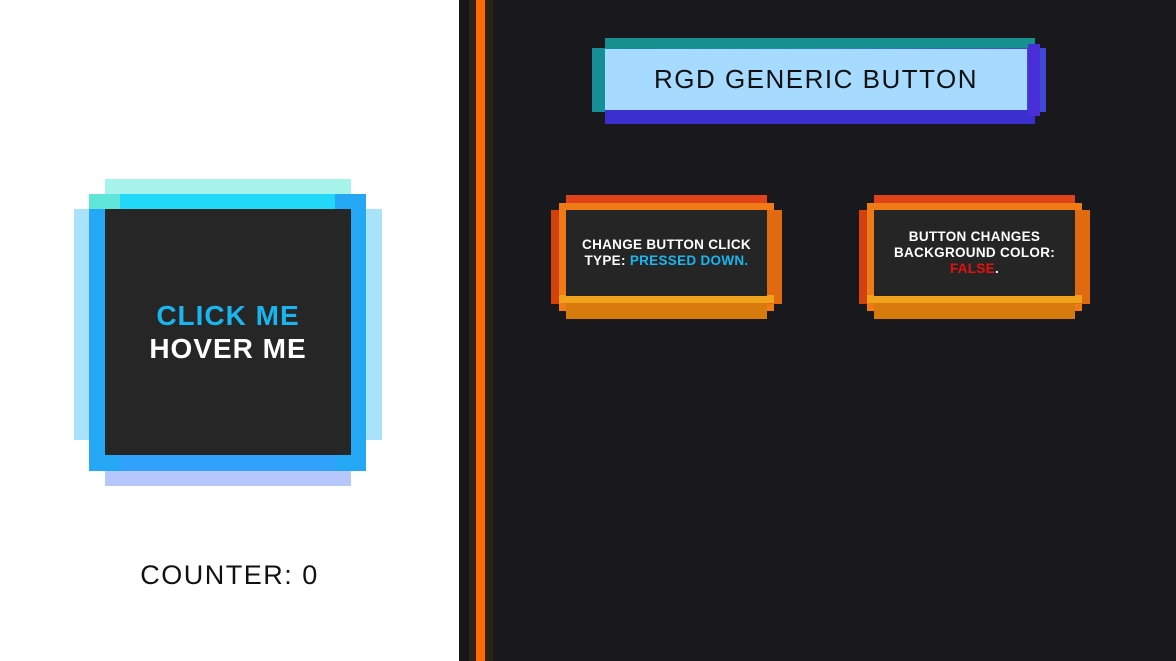 The image size is (1176, 661). I want to click on click-me-button-face: CLICK ME HOVER ME, so click(228, 332).